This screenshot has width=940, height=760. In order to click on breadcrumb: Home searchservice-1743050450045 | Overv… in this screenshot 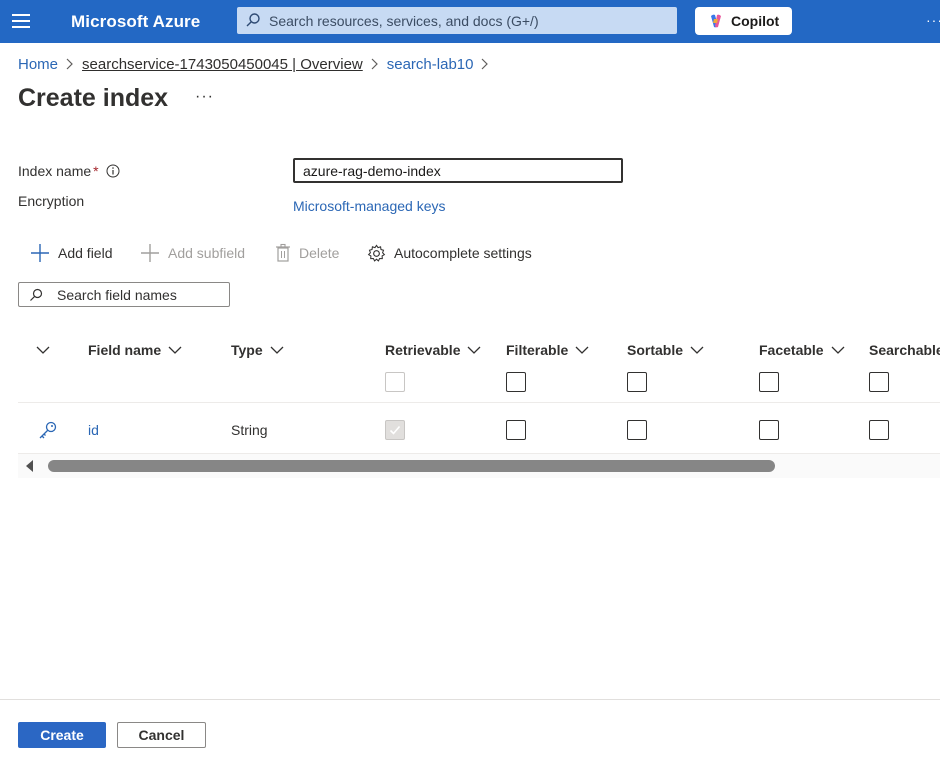, I will do `click(257, 64)`.